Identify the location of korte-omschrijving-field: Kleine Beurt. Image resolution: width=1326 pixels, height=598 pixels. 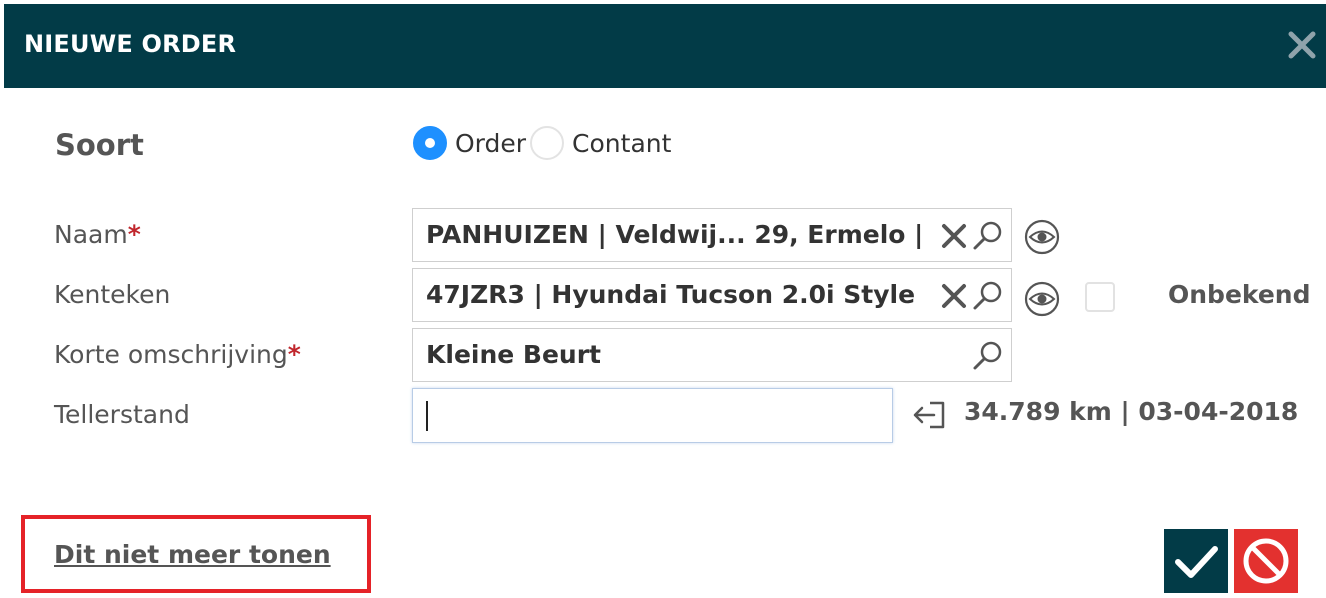
(712, 355).